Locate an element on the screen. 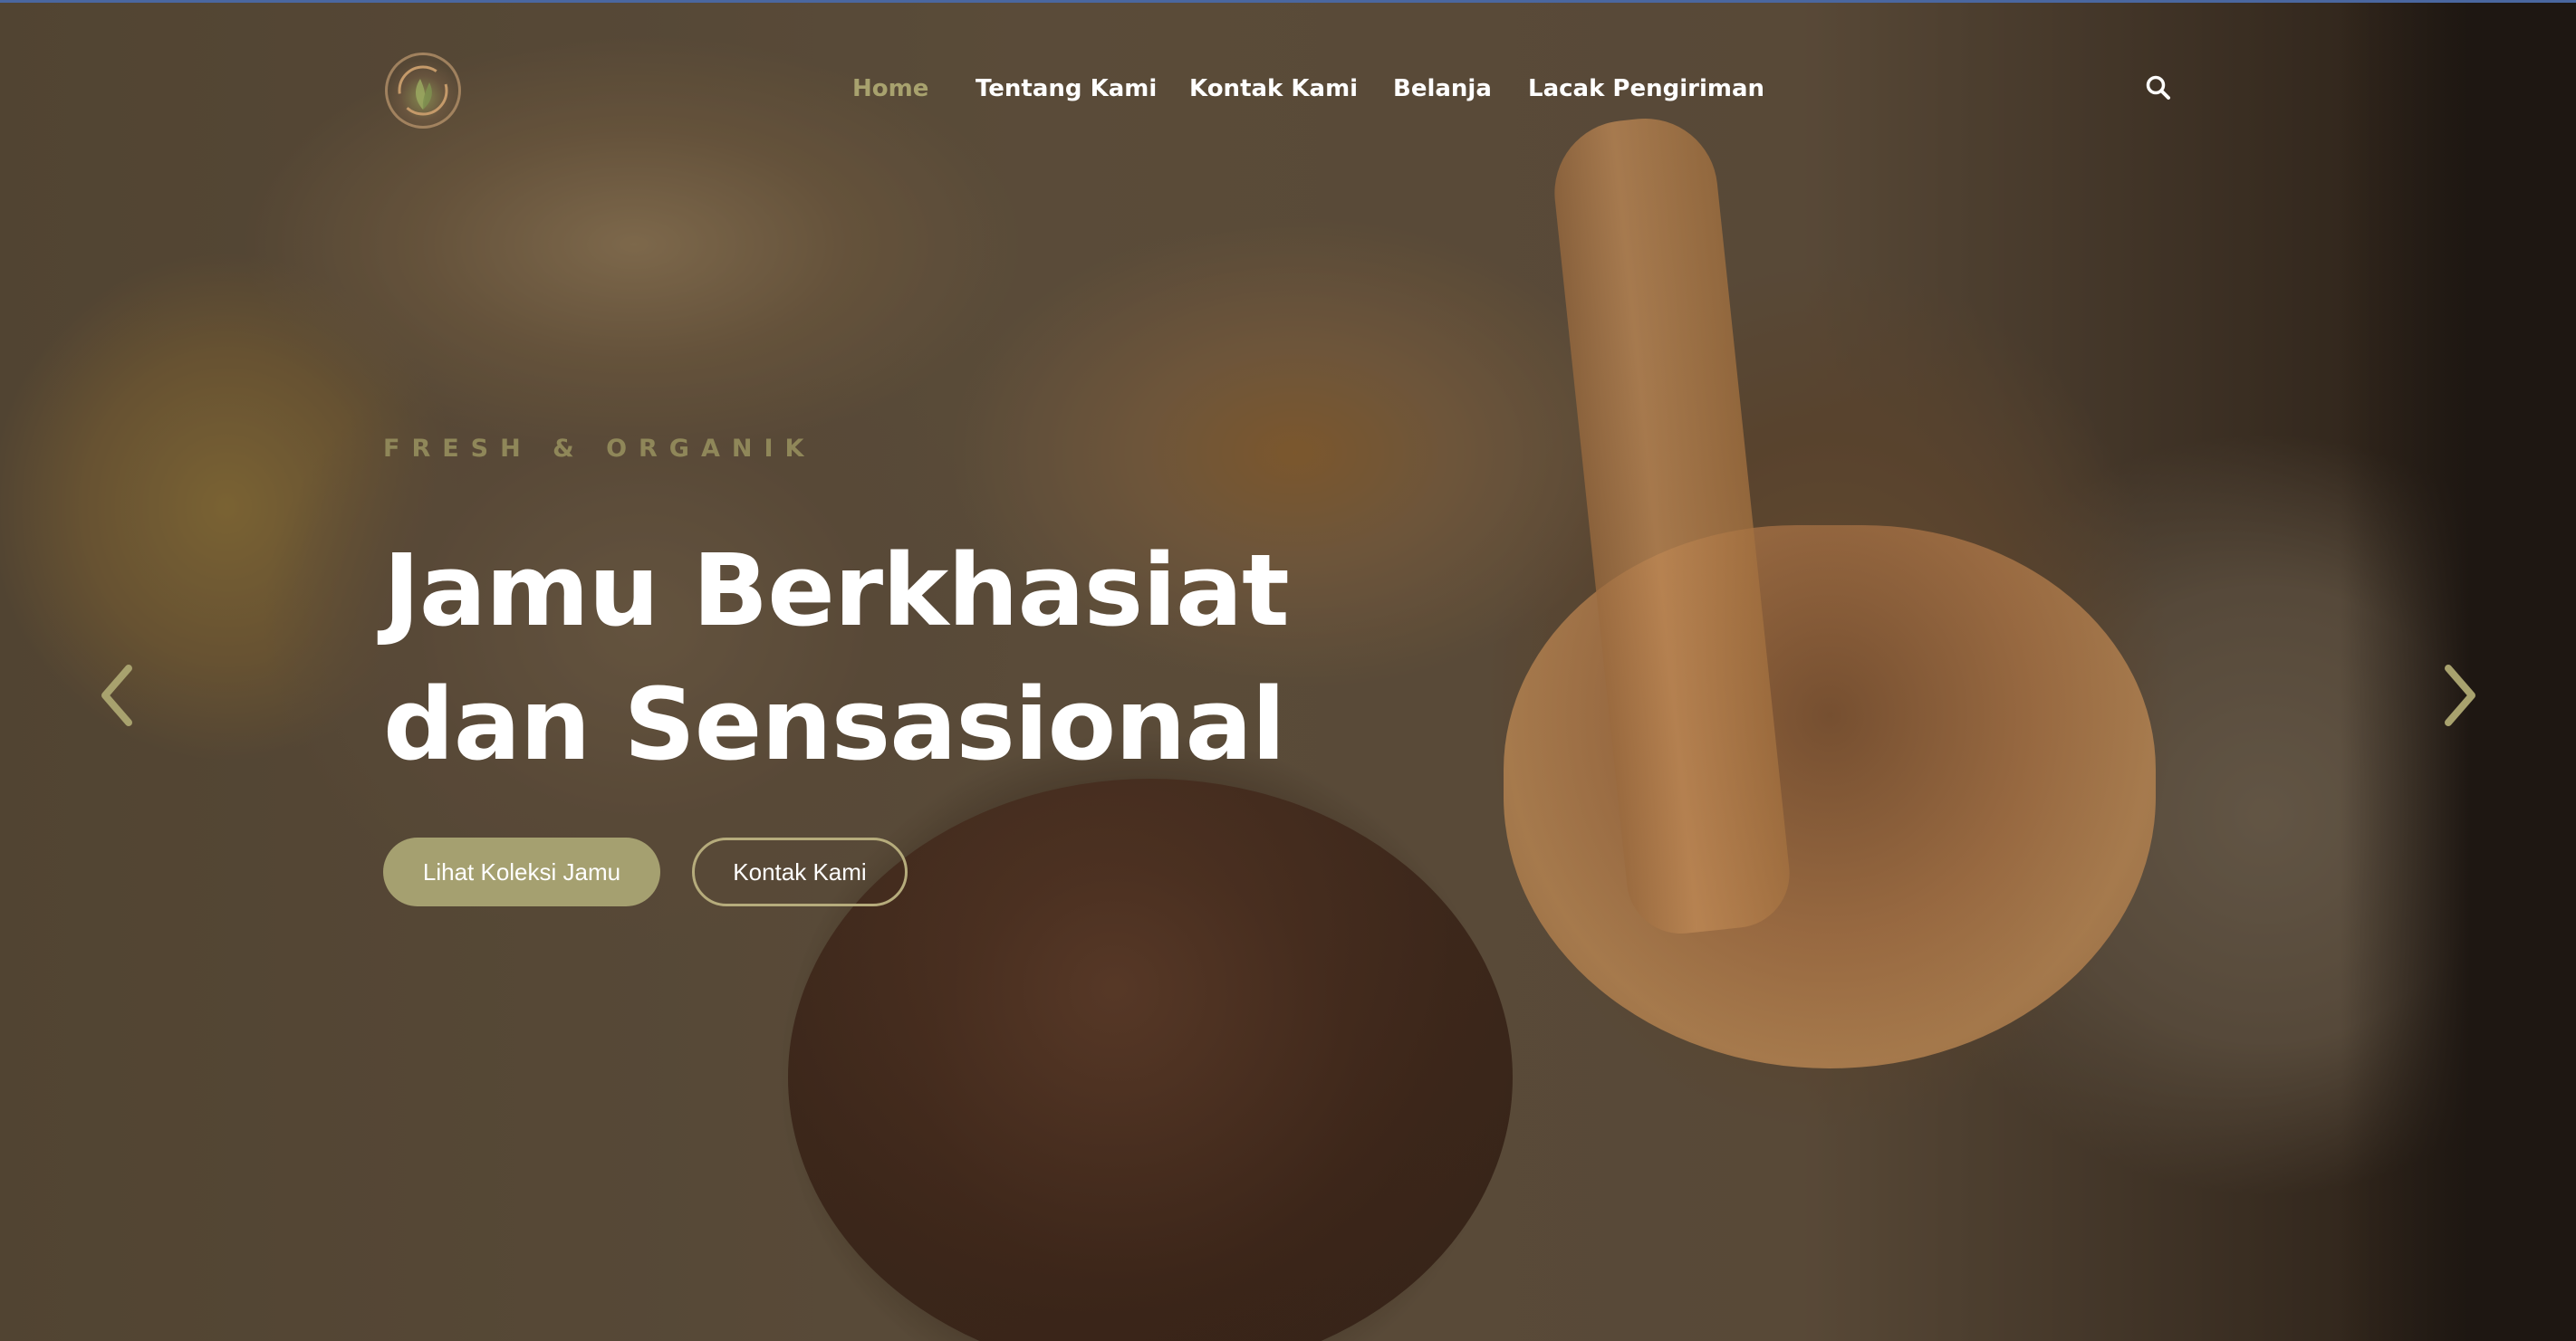 This screenshot has width=2576, height=1341. herbal-leaf-logo-icon is located at coordinates (423, 91).